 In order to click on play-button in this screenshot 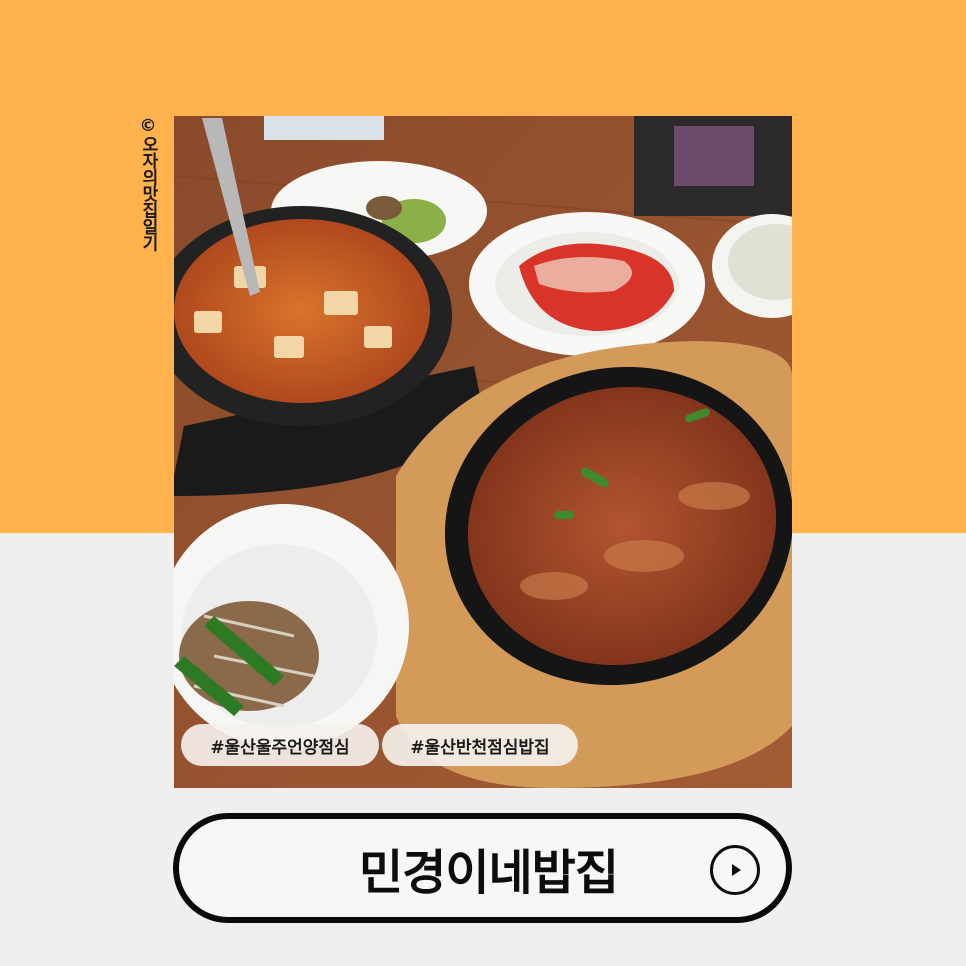, I will do `click(735, 870)`.